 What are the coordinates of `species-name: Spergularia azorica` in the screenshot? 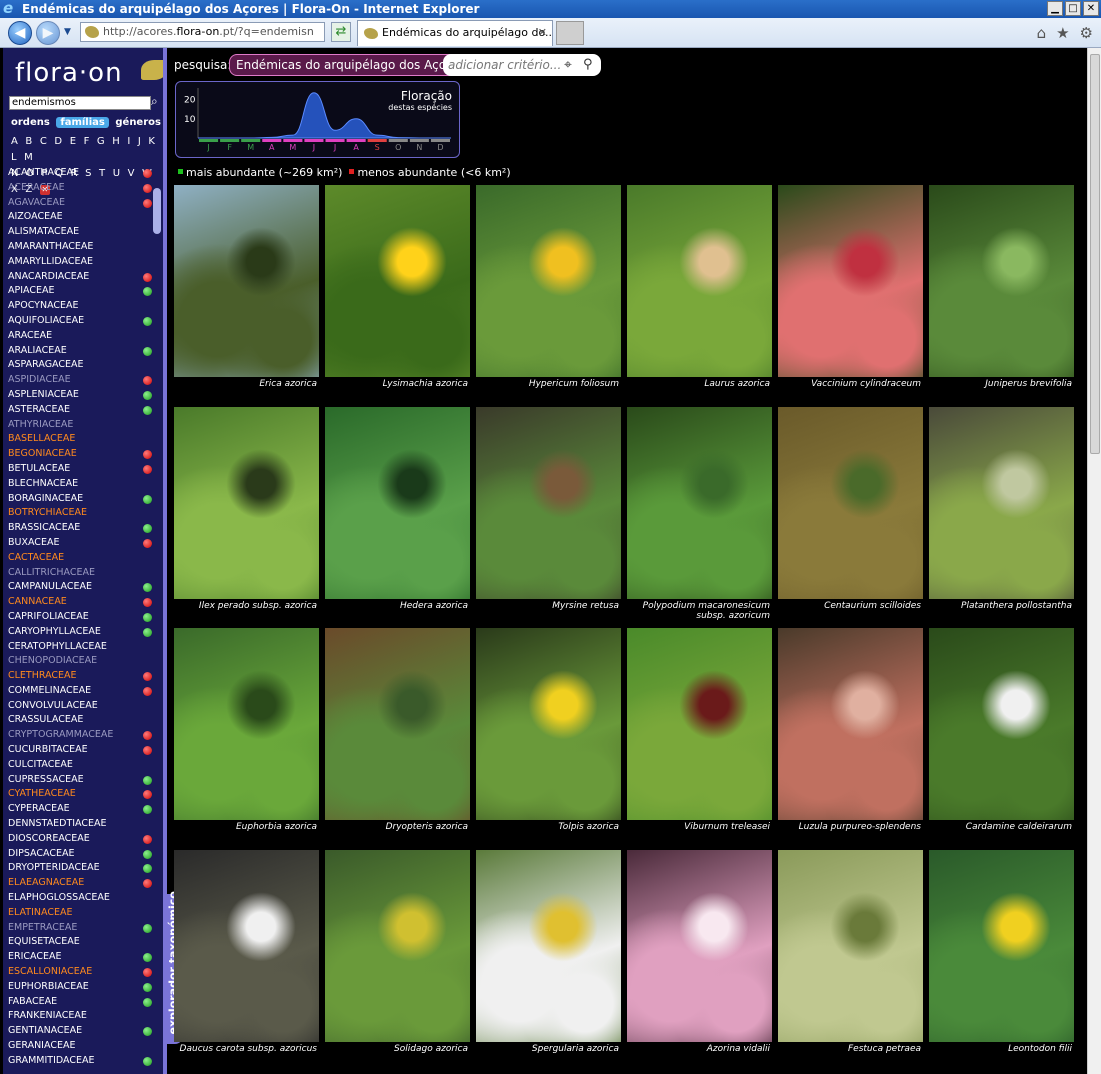 It's located at (548, 1049).